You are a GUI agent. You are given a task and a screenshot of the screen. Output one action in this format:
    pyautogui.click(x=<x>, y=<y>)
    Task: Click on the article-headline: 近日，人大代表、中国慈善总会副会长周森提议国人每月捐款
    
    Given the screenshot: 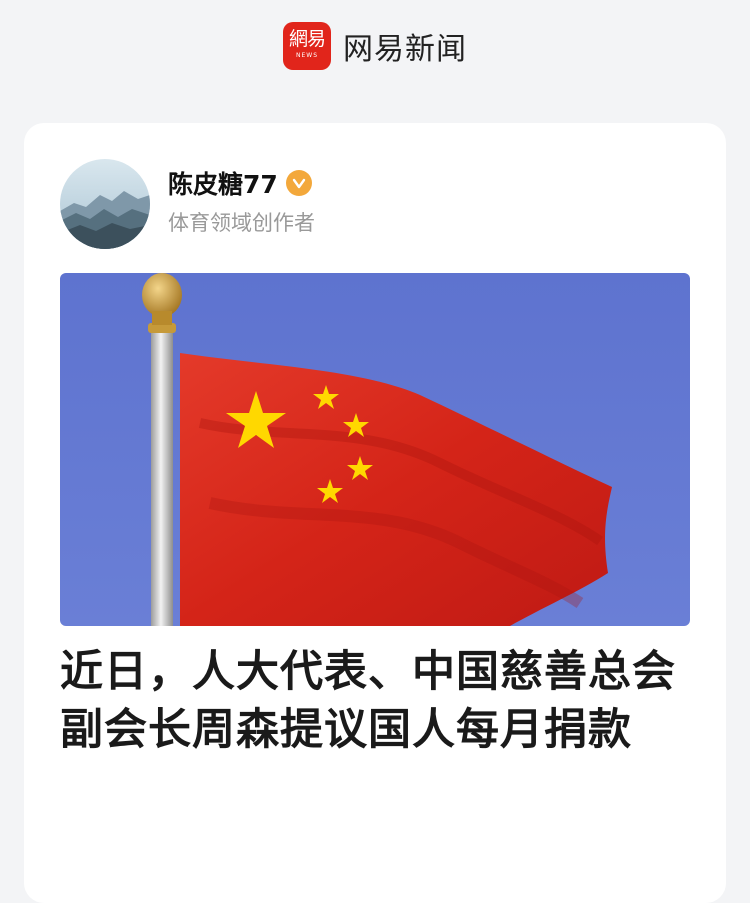 What is the action you would take?
    pyautogui.click(x=380, y=701)
    